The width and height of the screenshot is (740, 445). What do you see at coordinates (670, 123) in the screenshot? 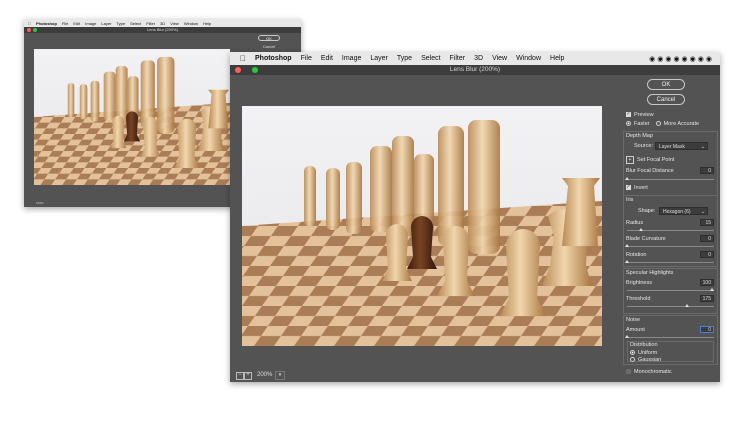
I see `quality-row: Faster More Accurate` at bounding box center [670, 123].